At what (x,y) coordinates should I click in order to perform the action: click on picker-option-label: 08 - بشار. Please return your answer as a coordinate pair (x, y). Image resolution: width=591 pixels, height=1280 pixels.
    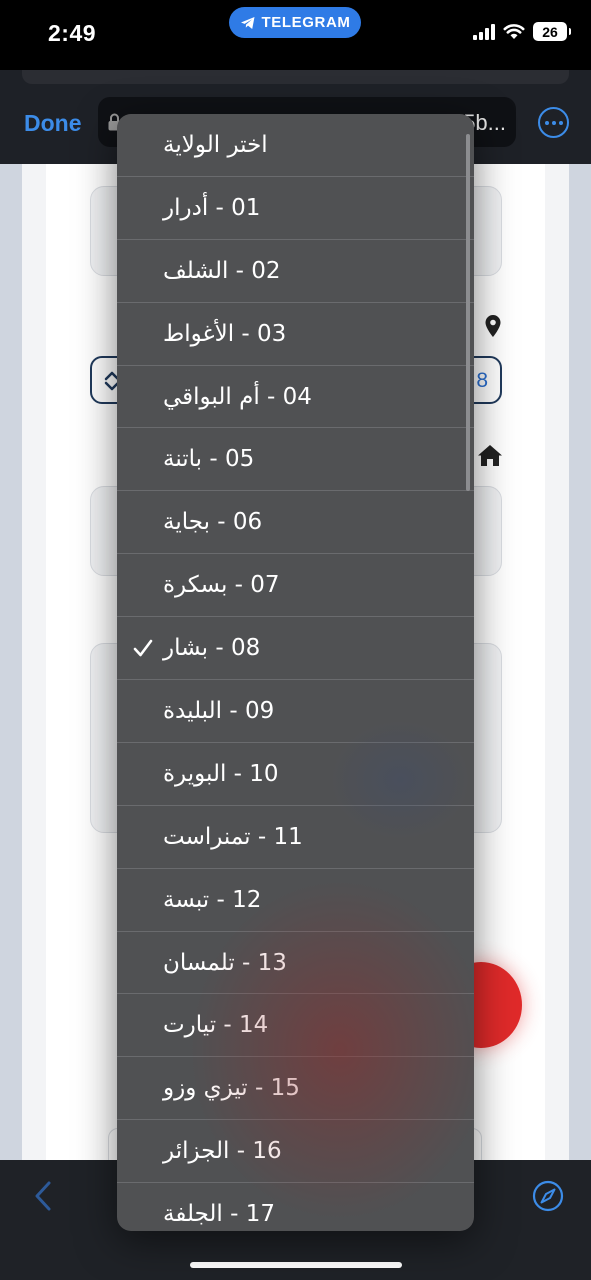
    Looking at the image, I should click on (212, 648).